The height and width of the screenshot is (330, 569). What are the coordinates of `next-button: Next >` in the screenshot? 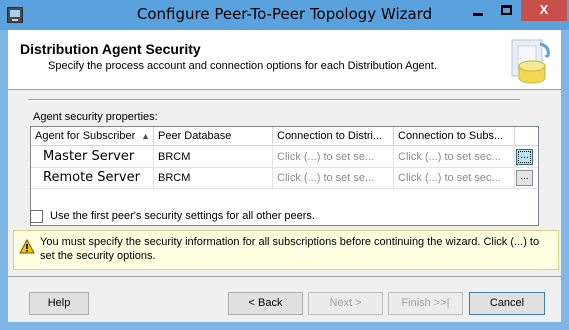 It's located at (345, 303).